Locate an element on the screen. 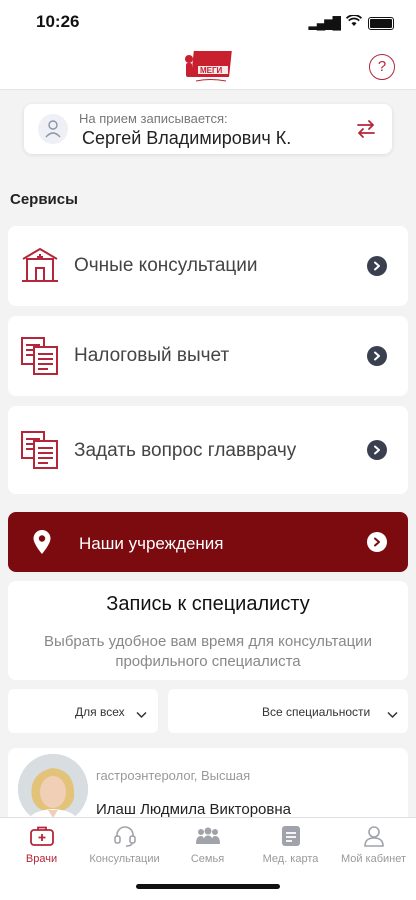  patient-avatar-icon is located at coordinates (53, 129).